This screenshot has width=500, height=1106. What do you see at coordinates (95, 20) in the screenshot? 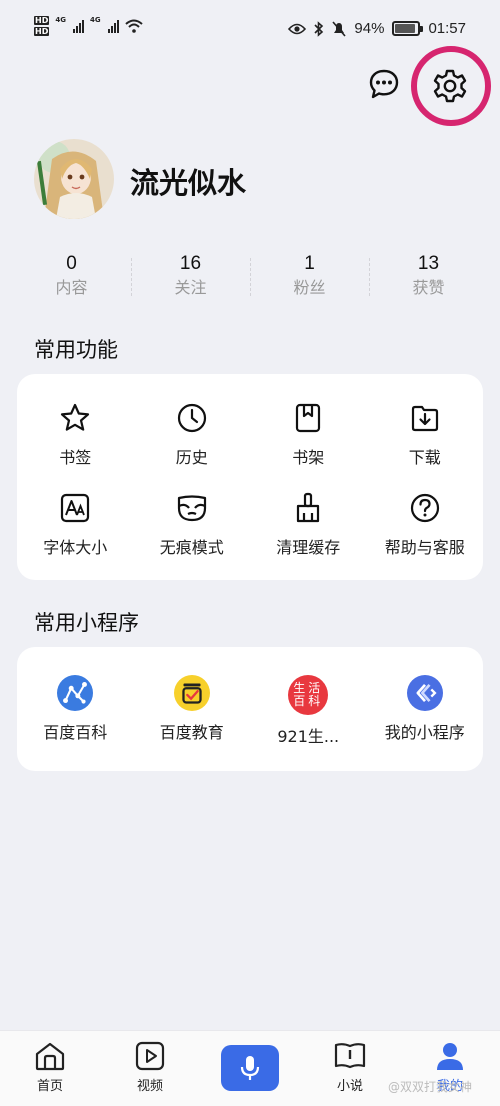
I see `network-label-2: 4G` at bounding box center [95, 20].